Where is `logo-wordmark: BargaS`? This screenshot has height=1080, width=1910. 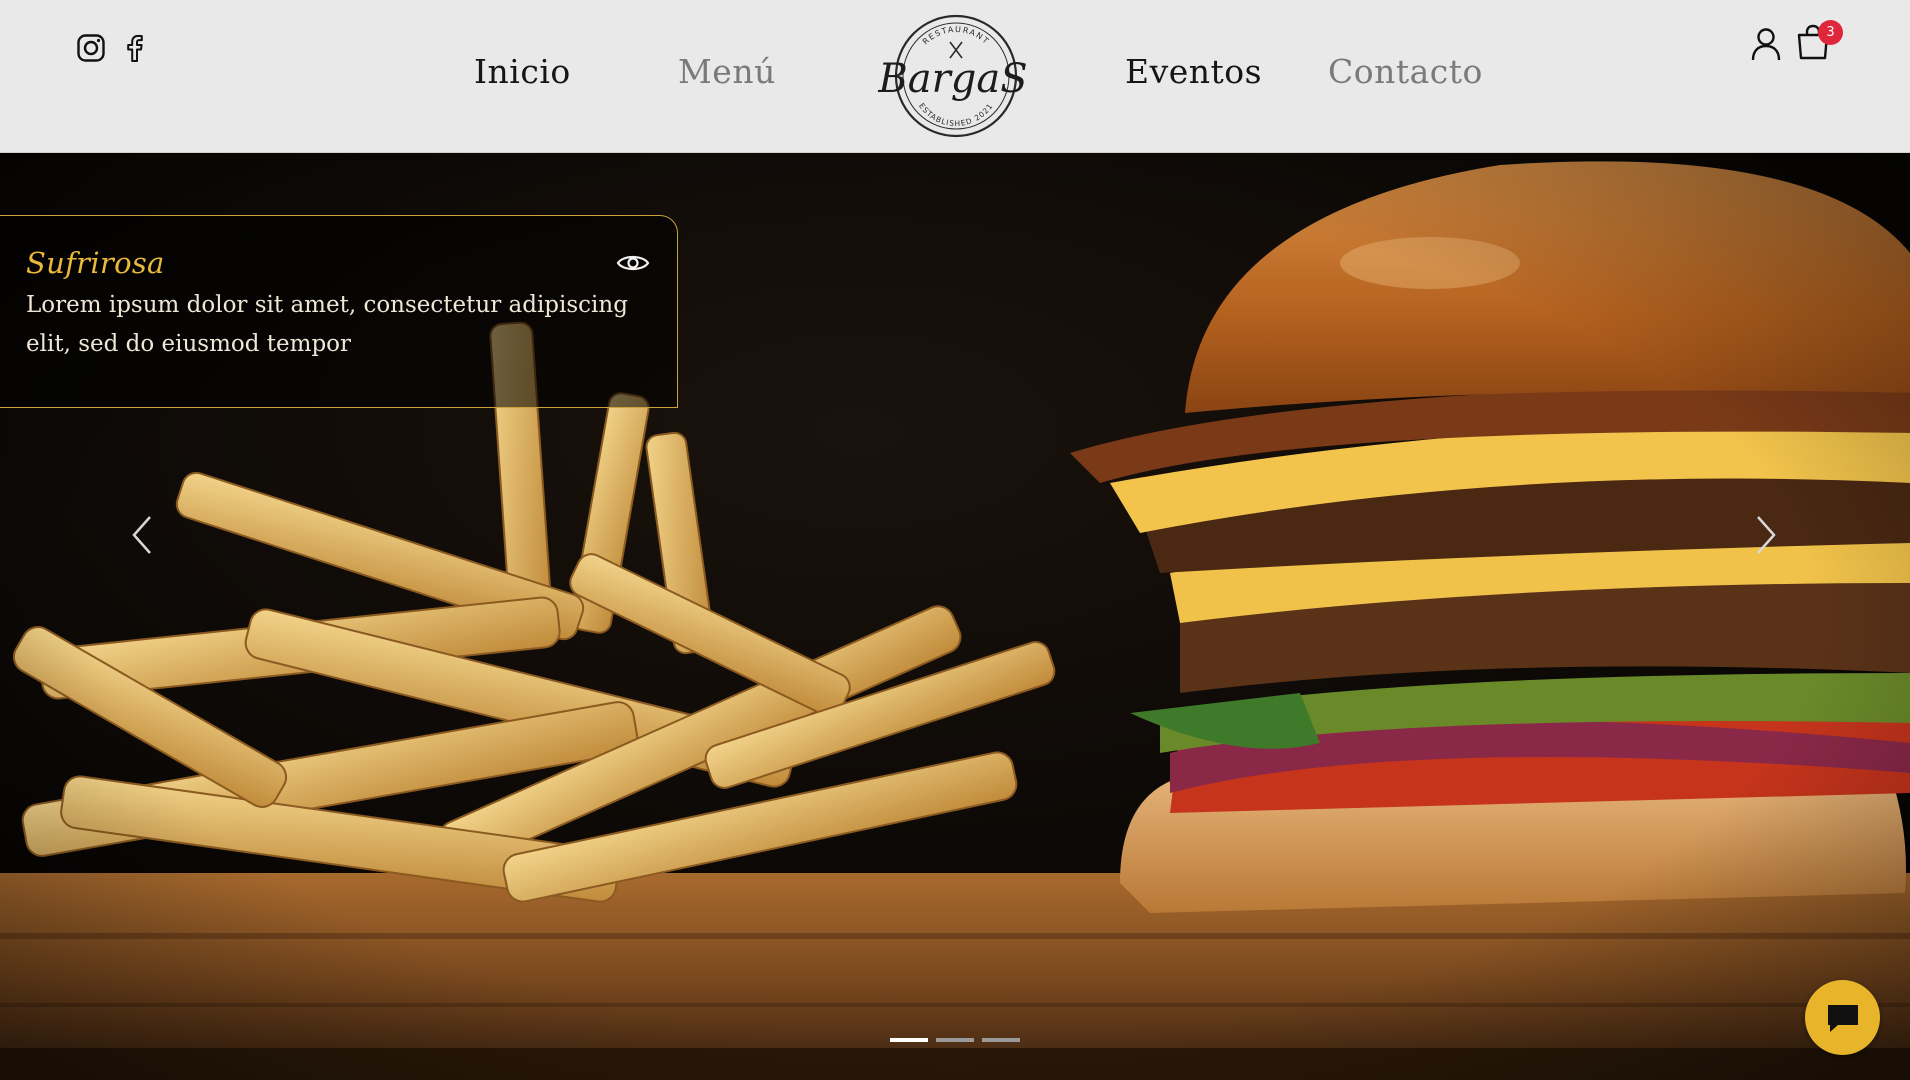 logo-wordmark: BargaS is located at coordinates (952, 79).